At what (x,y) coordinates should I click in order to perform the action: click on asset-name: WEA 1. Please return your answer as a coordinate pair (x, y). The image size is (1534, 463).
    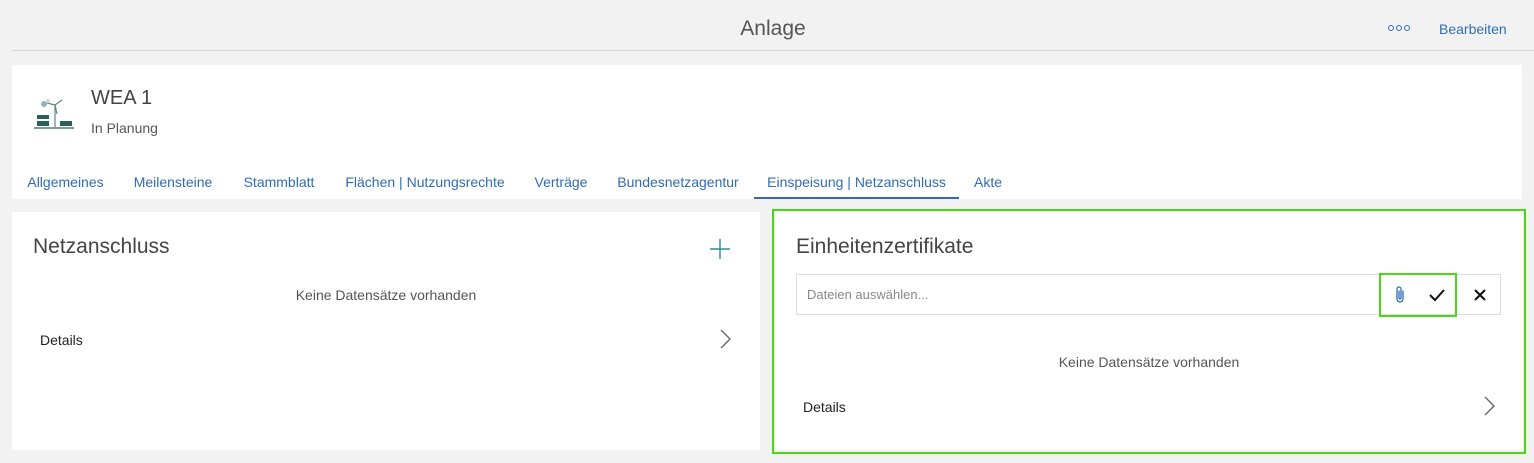
    Looking at the image, I should click on (122, 98).